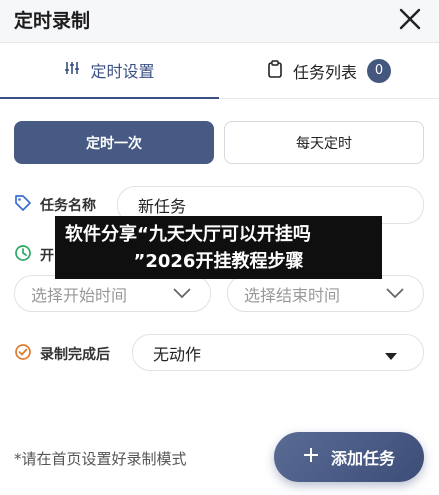 The image size is (439, 495). I want to click on tab-schedule-settings: 定时设置, so click(109, 71).